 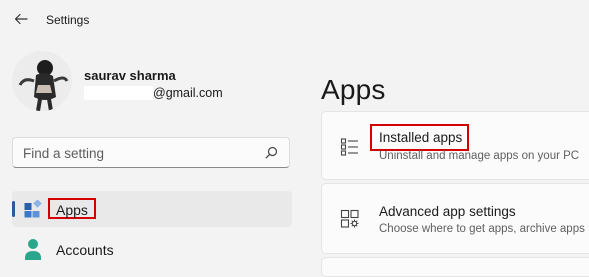 What do you see at coordinates (13, 209) in the screenshot?
I see `selection-indicator` at bounding box center [13, 209].